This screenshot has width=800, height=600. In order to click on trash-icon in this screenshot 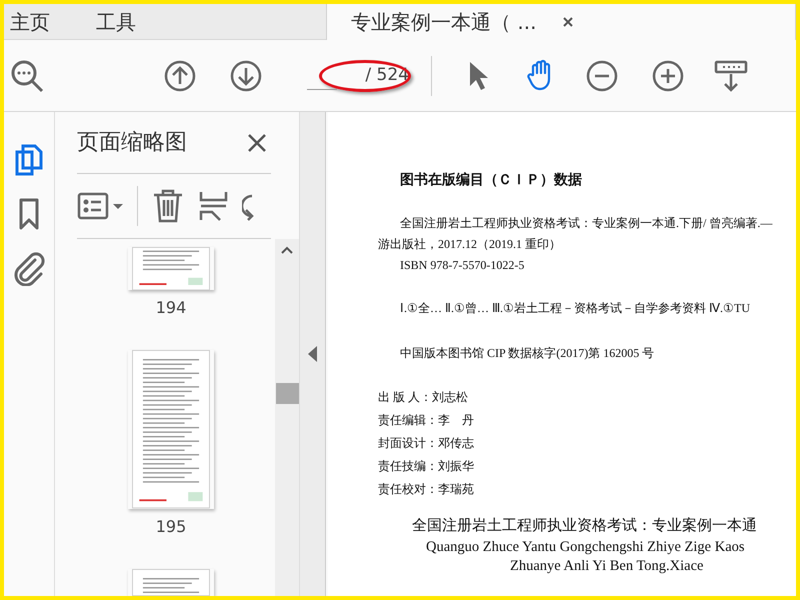, I will do `click(168, 206)`.